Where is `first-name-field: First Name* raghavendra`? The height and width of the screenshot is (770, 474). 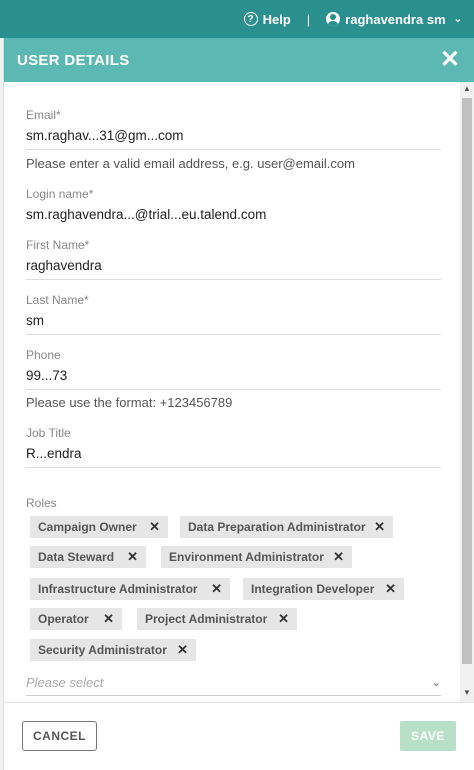 first-name-field: First Name* raghavendra is located at coordinates (233, 259).